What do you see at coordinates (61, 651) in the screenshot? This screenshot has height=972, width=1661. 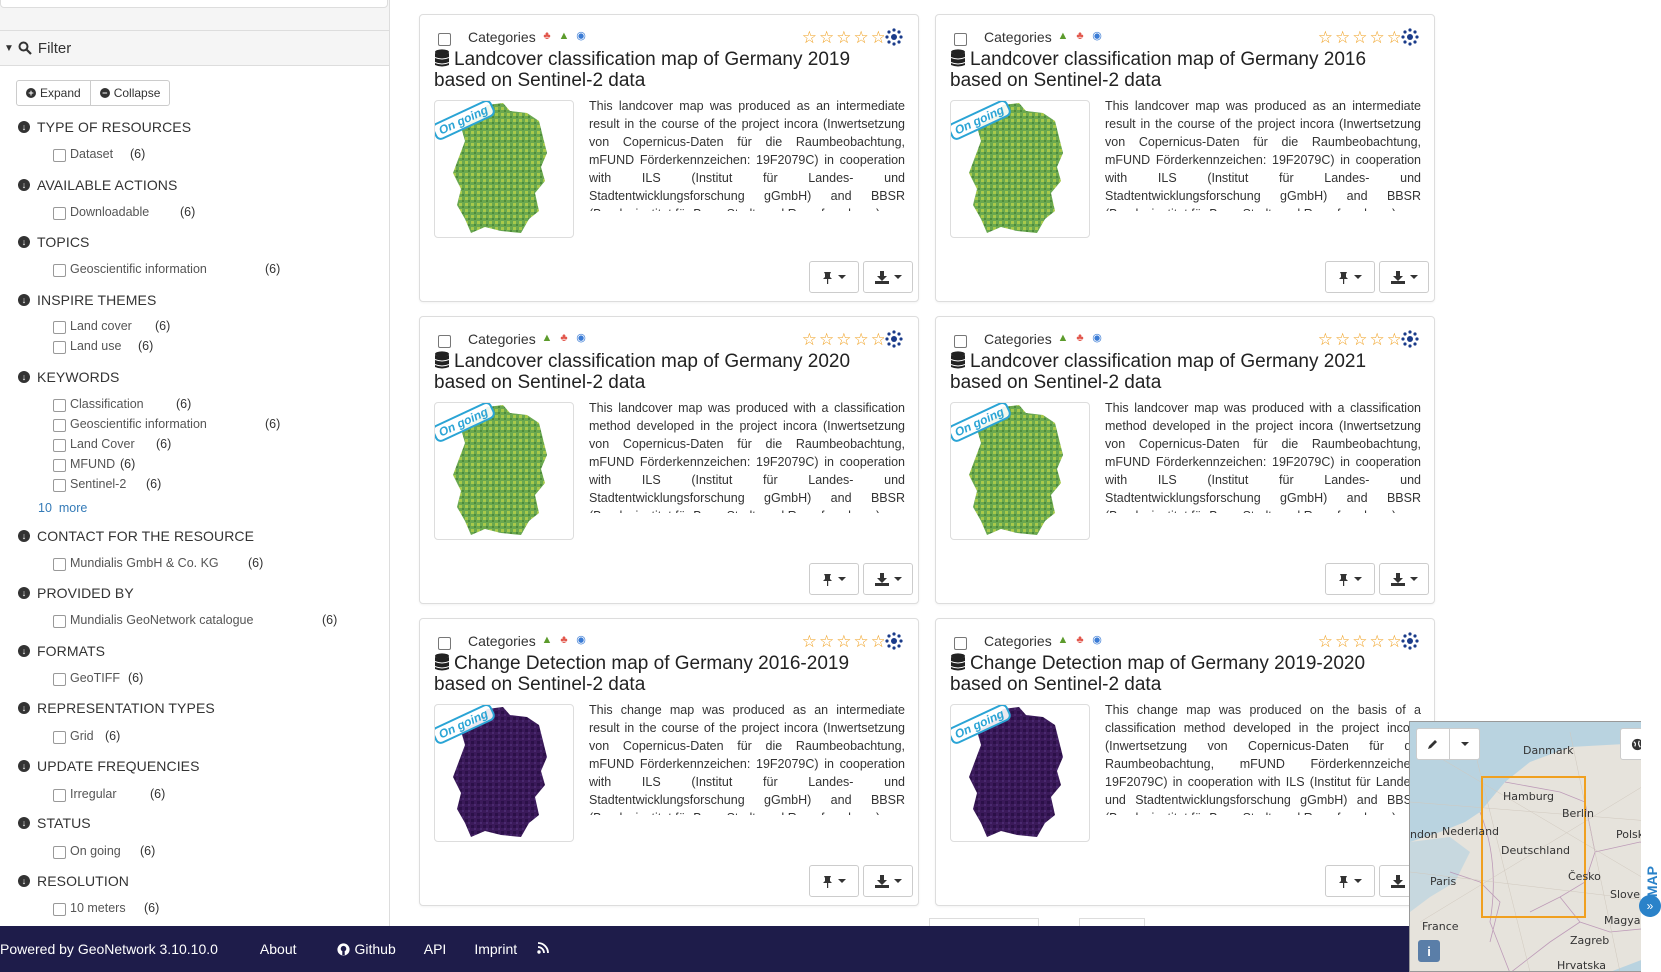 I see `facet-title: ↓ FORMATS` at bounding box center [61, 651].